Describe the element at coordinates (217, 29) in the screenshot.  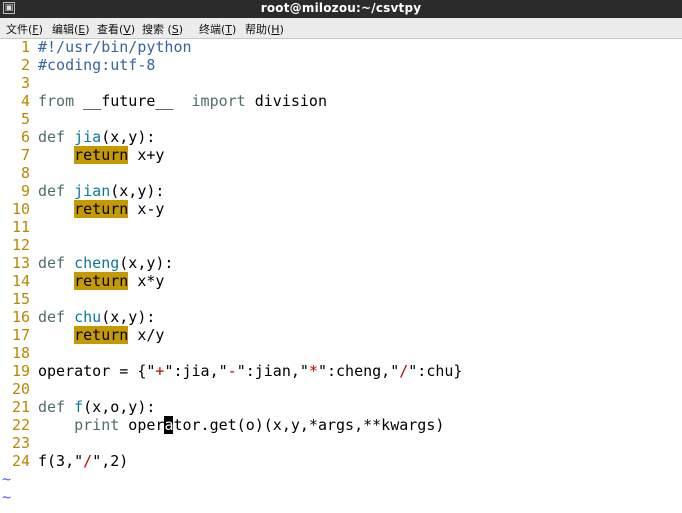
I see `menu-terminal: 终端(T)` at that location.